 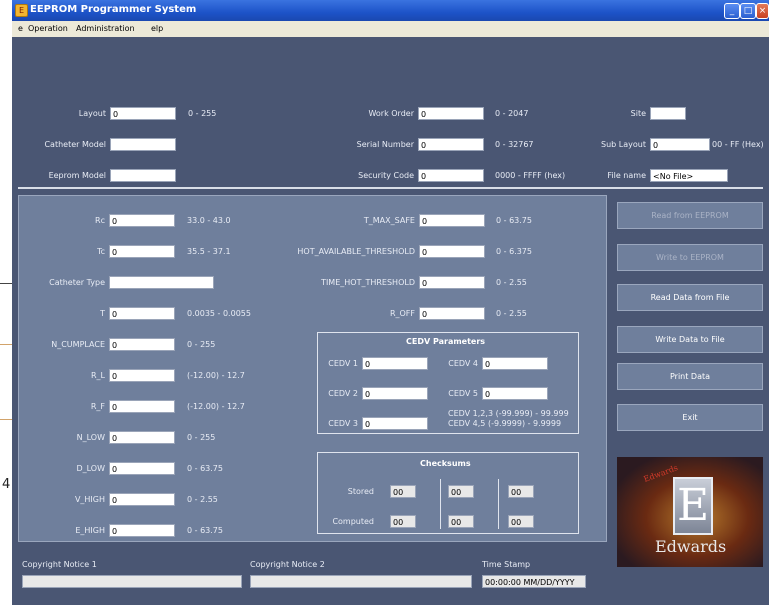 What do you see at coordinates (452, 251) in the screenshot?
I see `hot-available-threshold-field: 0` at bounding box center [452, 251].